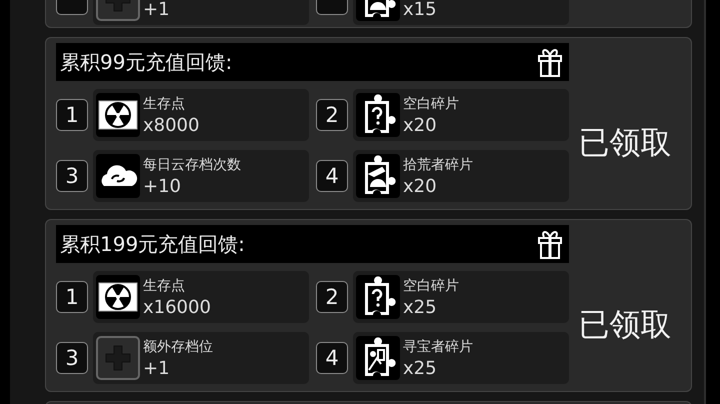 The image size is (720, 404). Describe the element at coordinates (152, 244) in the screenshot. I see `card-title: 累积199元充值回馈:` at that location.